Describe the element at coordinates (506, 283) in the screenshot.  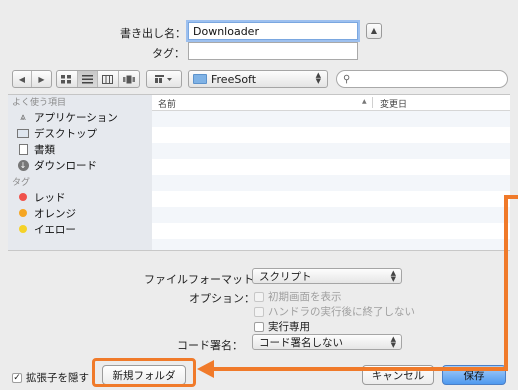
I see `annotation-line-vertical` at that location.